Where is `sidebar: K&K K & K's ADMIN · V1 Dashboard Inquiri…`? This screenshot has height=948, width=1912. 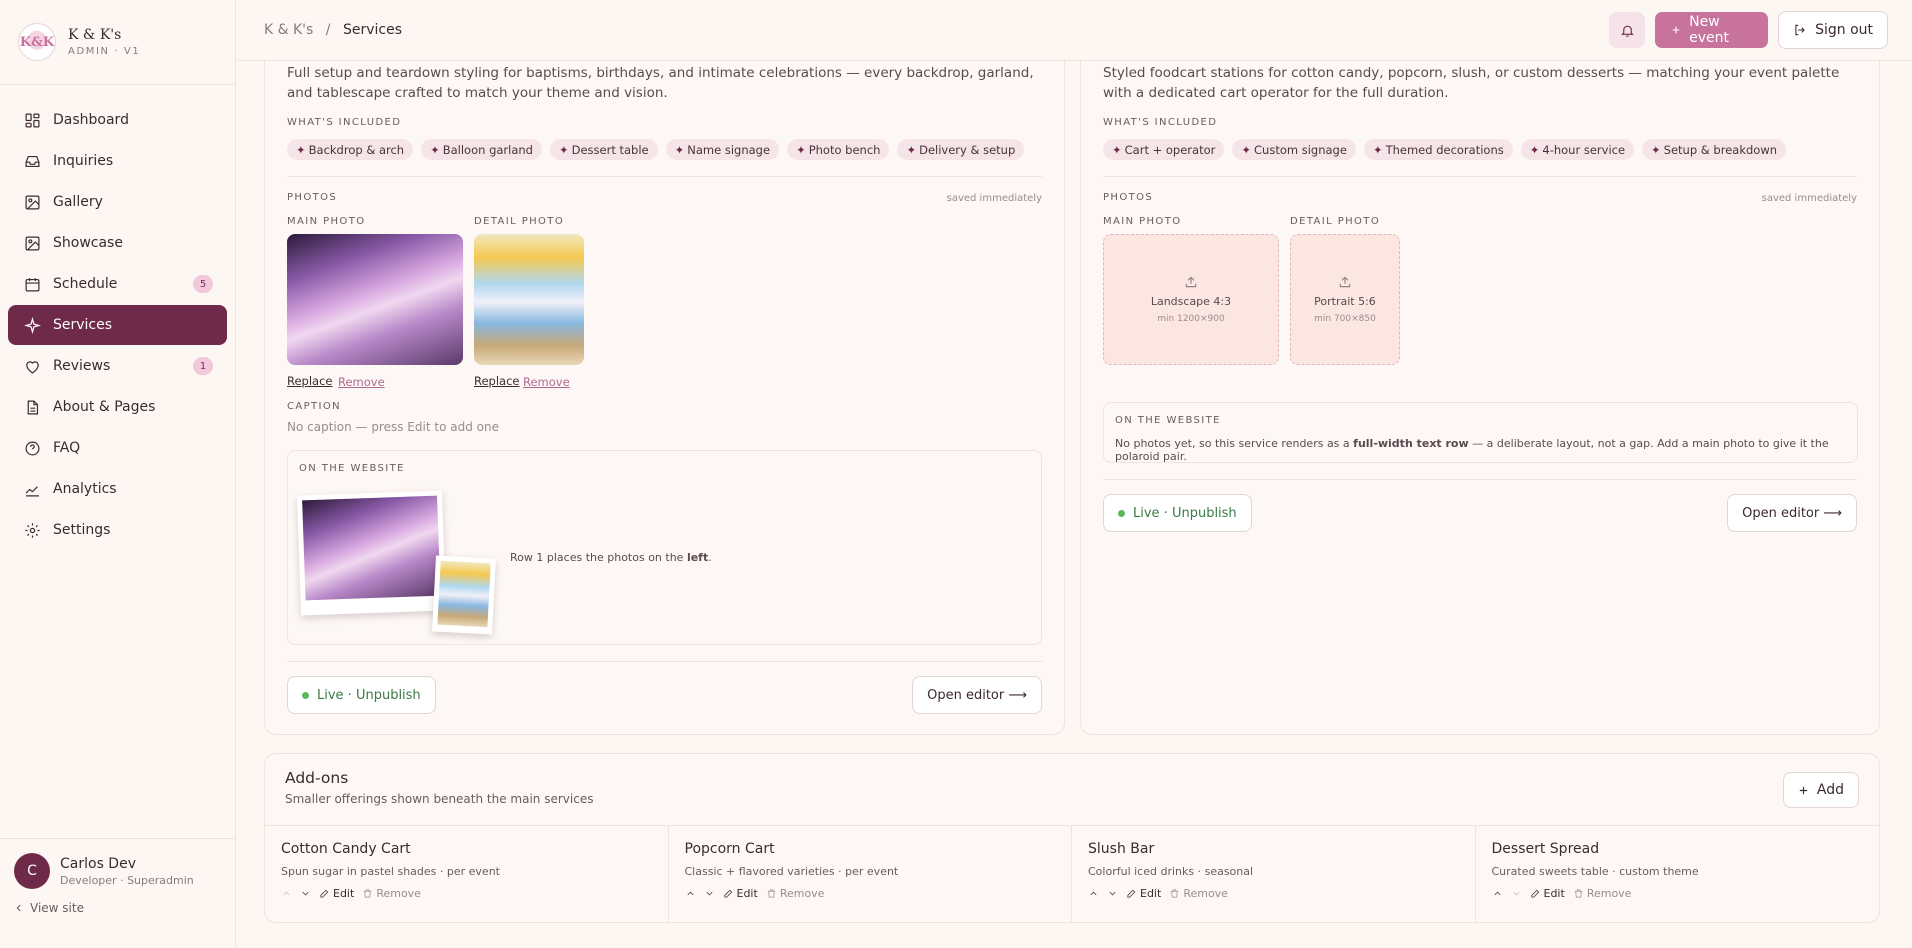
sidebar: K&K K & K's ADMIN · V1 Dashboard Inquiri… is located at coordinates (118, 474).